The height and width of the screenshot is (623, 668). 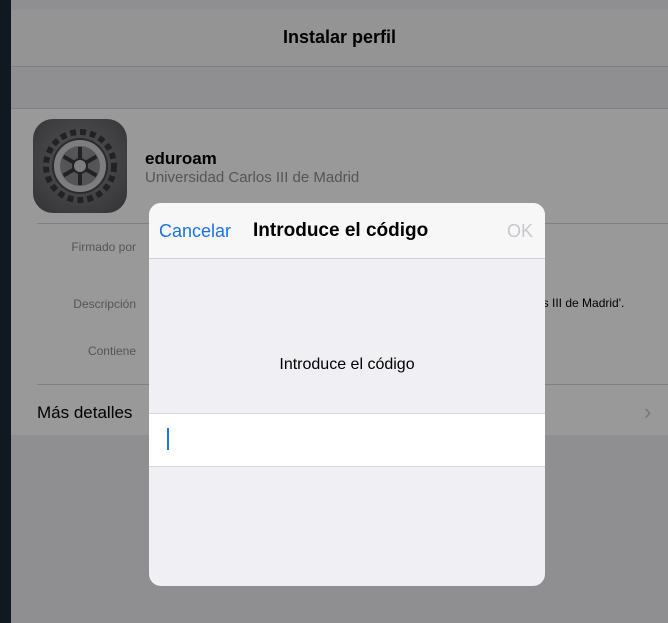 What do you see at coordinates (347, 364) in the screenshot?
I see `passcode-prompt: Introduce el código` at bounding box center [347, 364].